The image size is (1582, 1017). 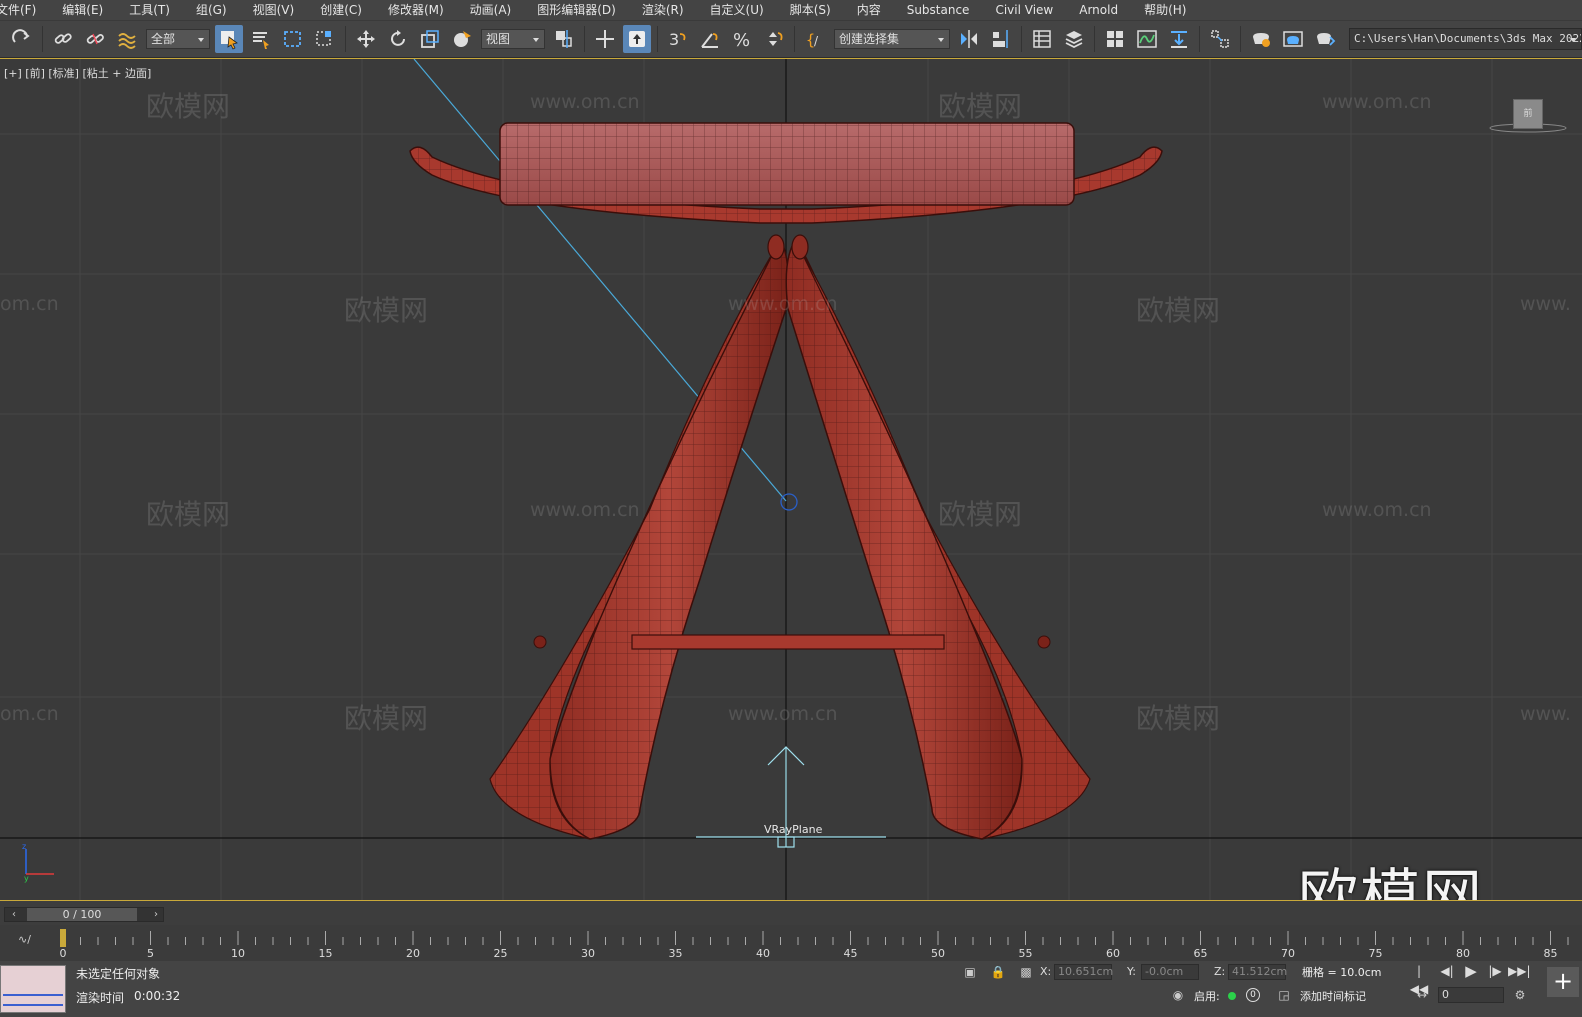 What do you see at coordinates (1083, 972) in the screenshot?
I see `x-coordinate-field: 10.651cm` at bounding box center [1083, 972].